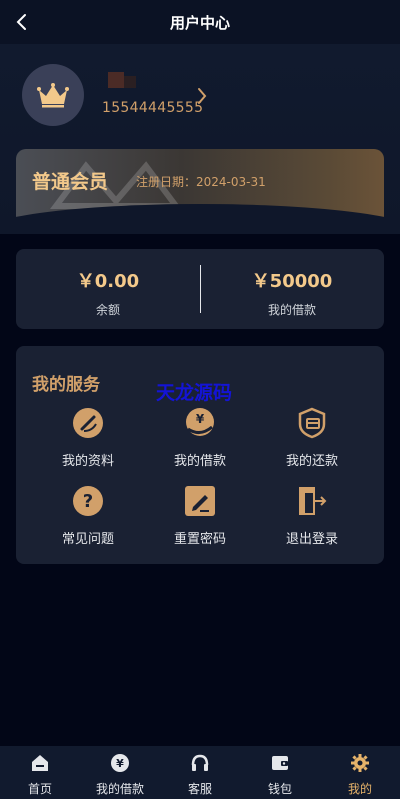  Describe the element at coordinates (311, 461) in the screenshot. I see `service-label: 我的还款` at that location.